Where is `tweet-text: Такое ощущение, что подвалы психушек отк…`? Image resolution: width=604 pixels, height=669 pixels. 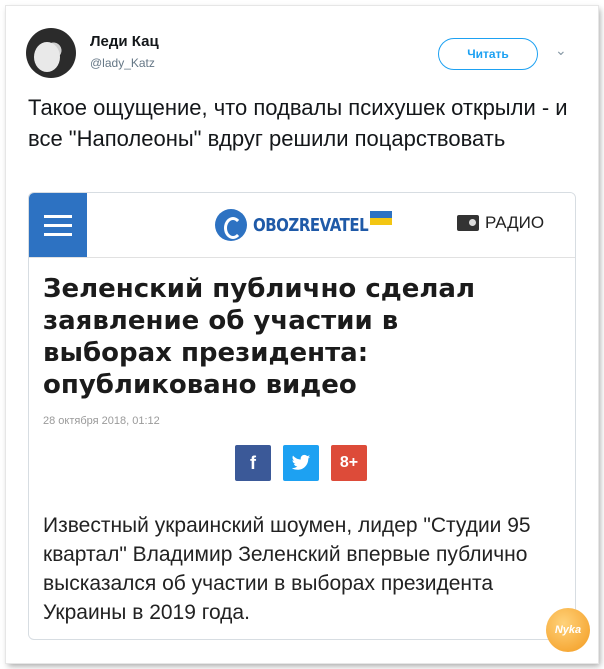
tweet-text: Такое ощущение, что подвалы психушек отк… is located at coordinates (298, 123).